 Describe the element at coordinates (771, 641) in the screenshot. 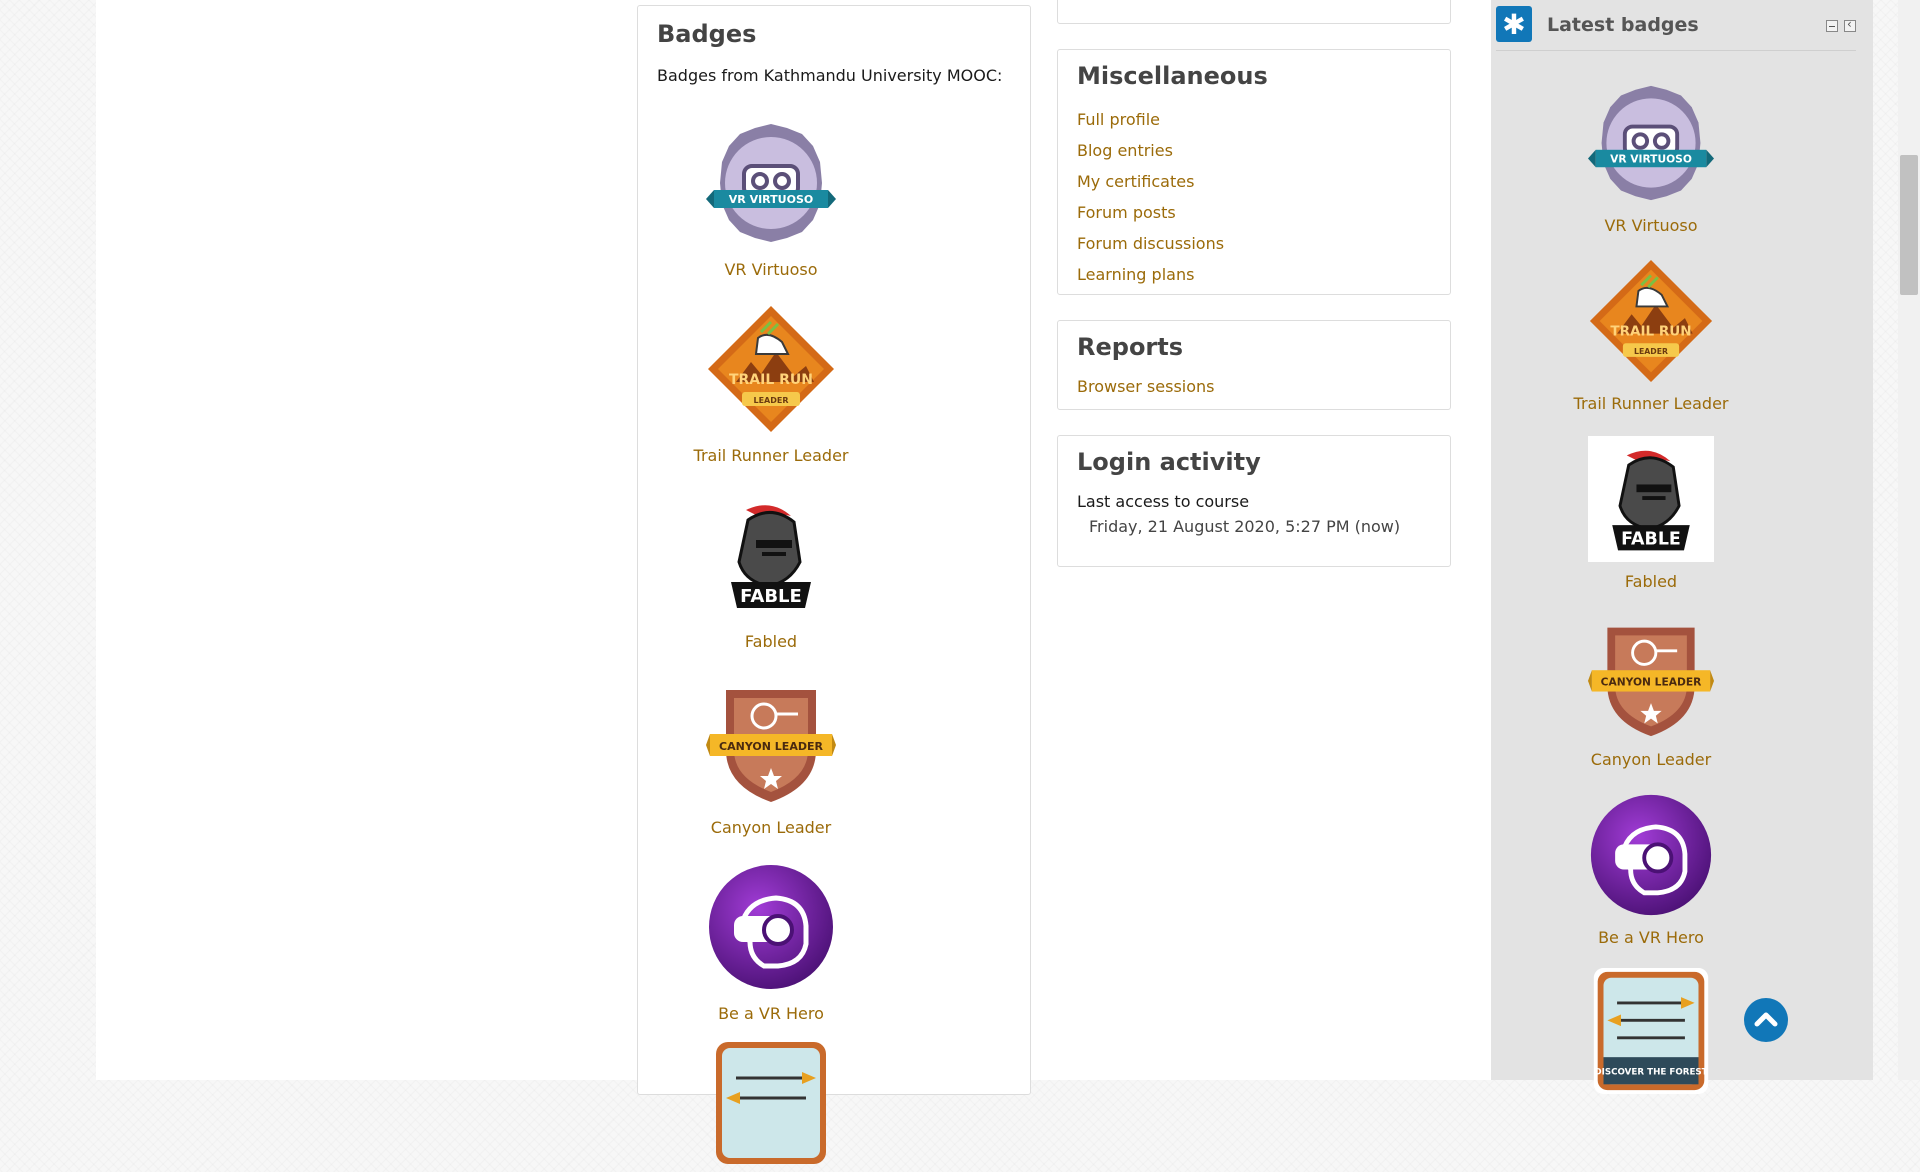

I see `badge-link-fabled: Fabled` at that location.